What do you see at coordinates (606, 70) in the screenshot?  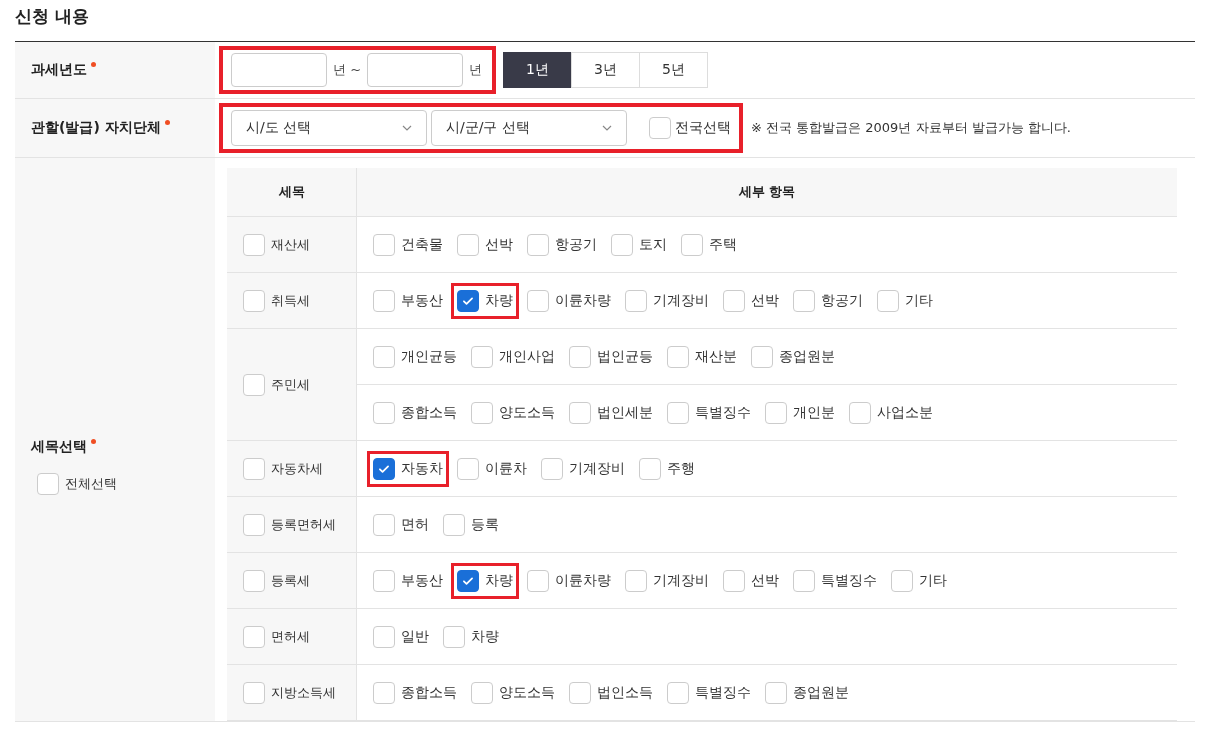 I see `period-tab: 3년` at bounding box center [606, 70].